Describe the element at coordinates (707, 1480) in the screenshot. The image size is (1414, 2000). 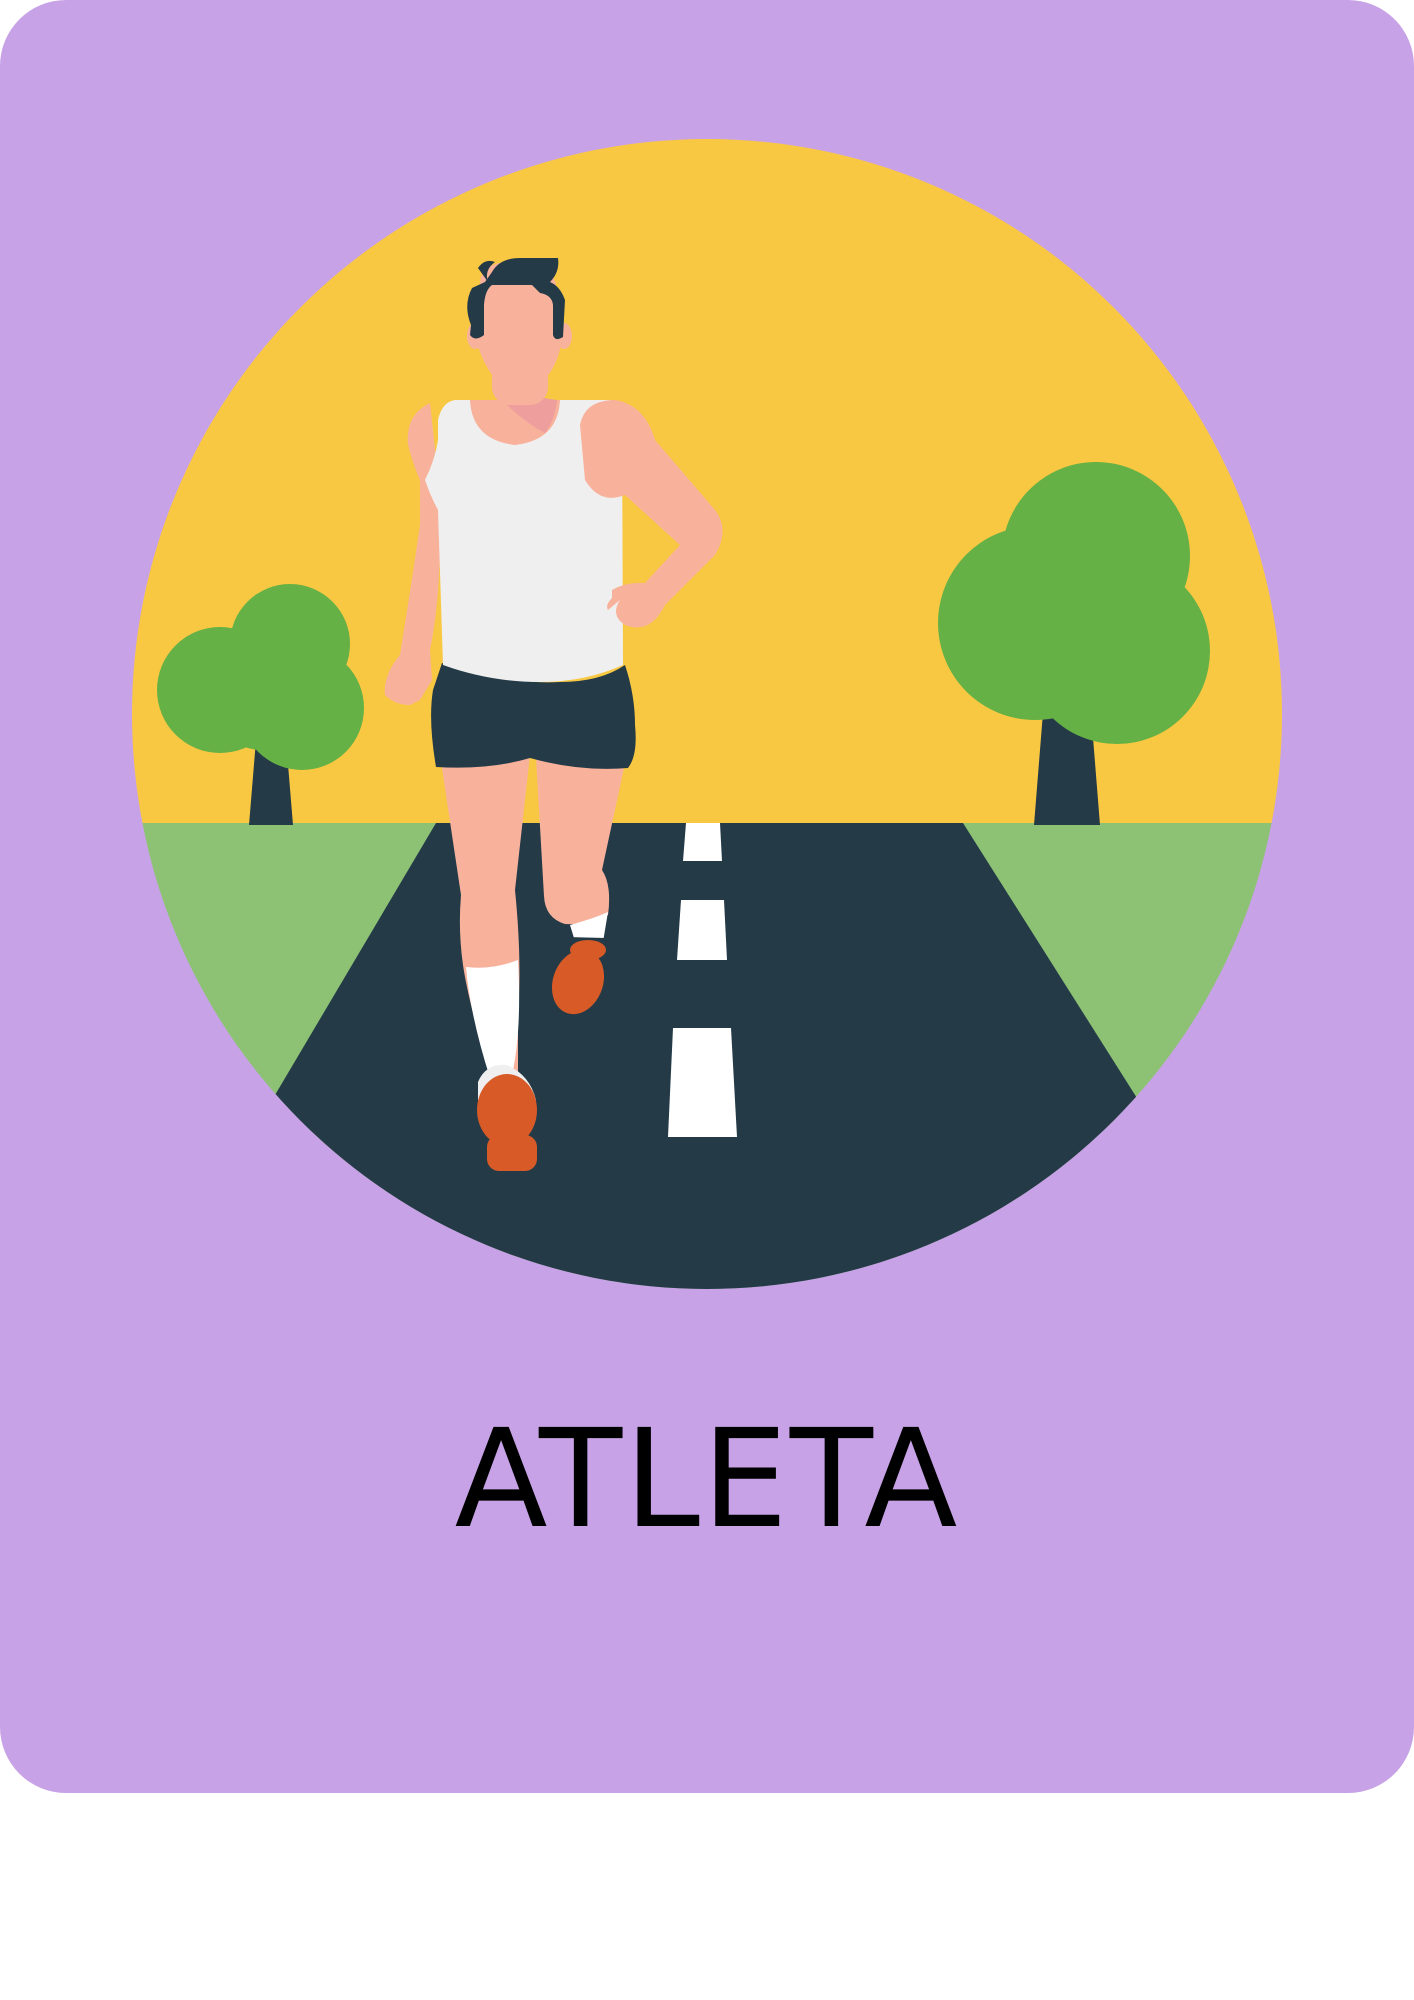
I see `card-word: ATLETA` at that location.